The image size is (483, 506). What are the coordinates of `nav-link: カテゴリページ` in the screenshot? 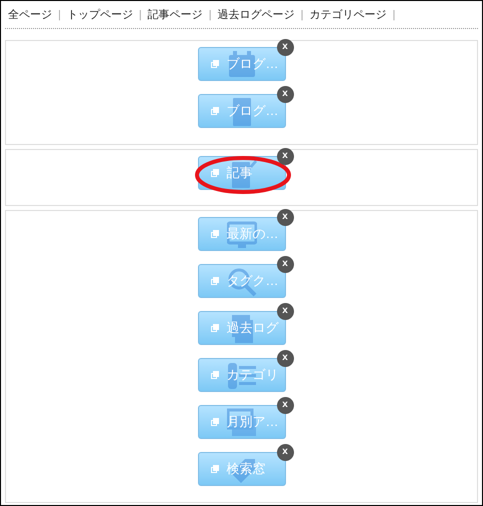 It's located at (347, 15).